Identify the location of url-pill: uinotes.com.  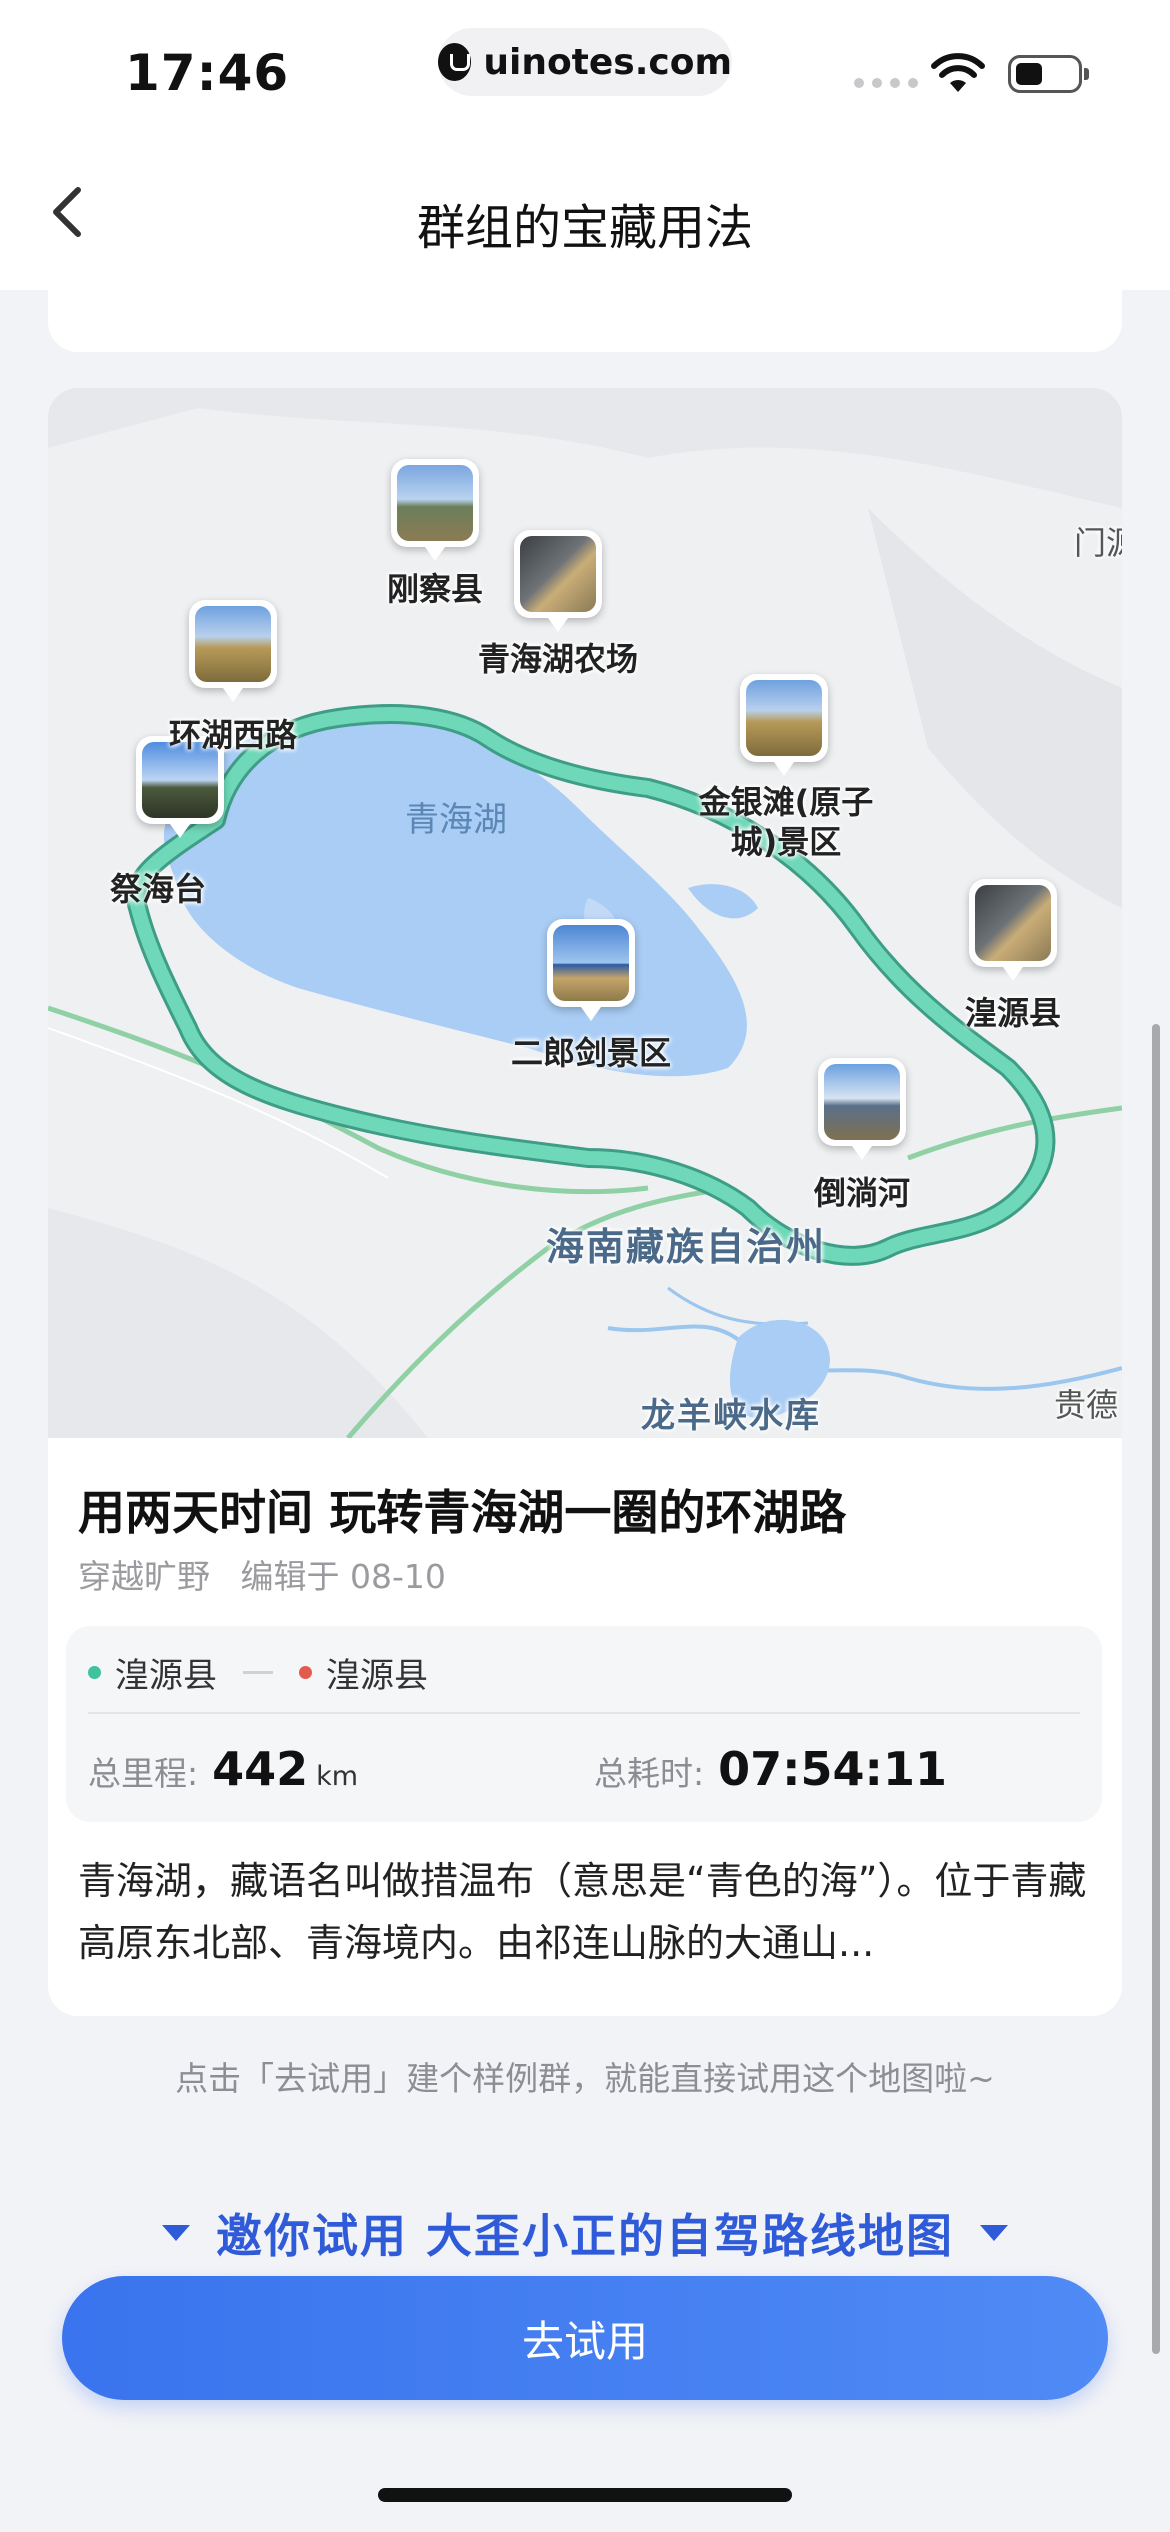
(585, 62).